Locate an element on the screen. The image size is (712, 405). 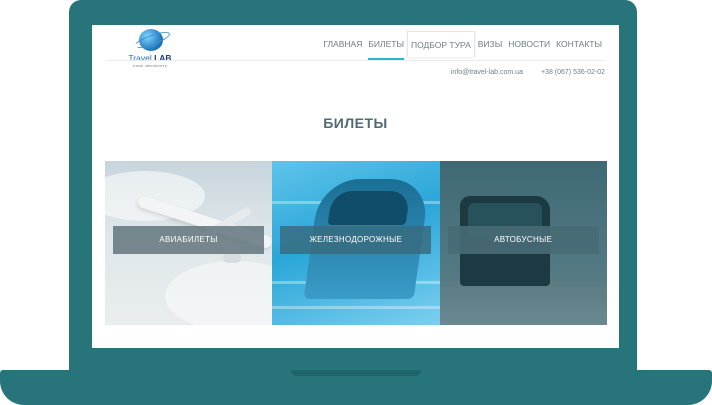
bus-tickets-button: АВТОБУСНЫЕ is located at coordinates (523, 240).